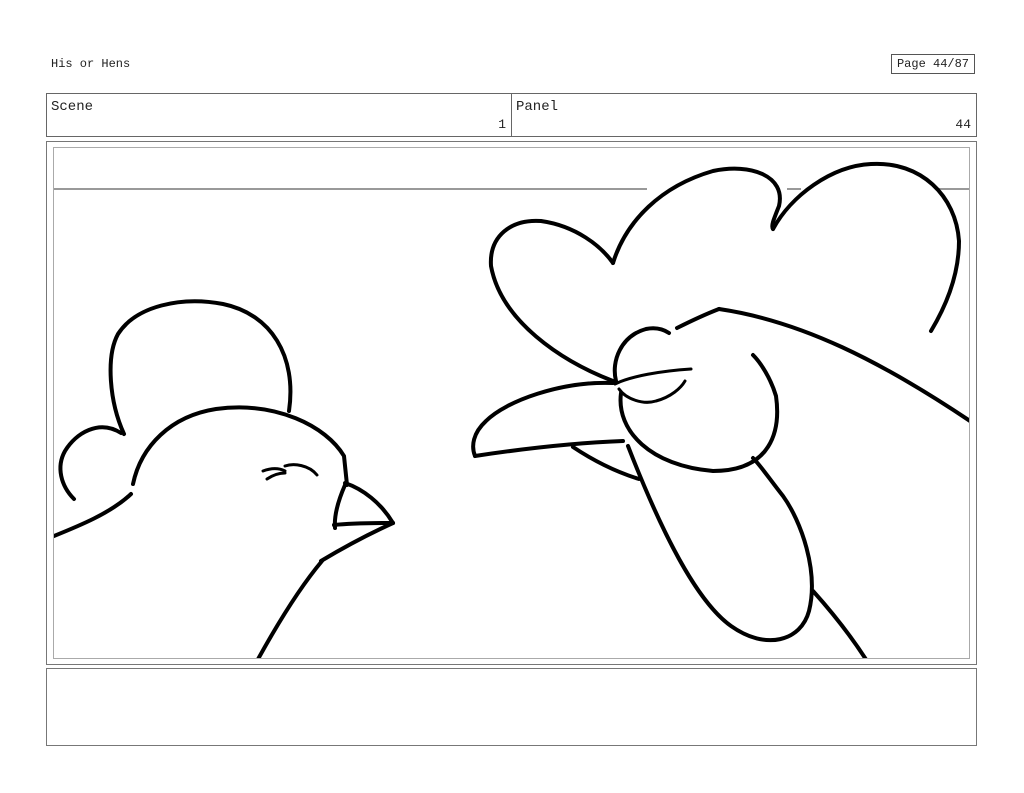 This screenshot has width=1024, height=793. I want to click on document-title: His or Hens, so click(91, 64).